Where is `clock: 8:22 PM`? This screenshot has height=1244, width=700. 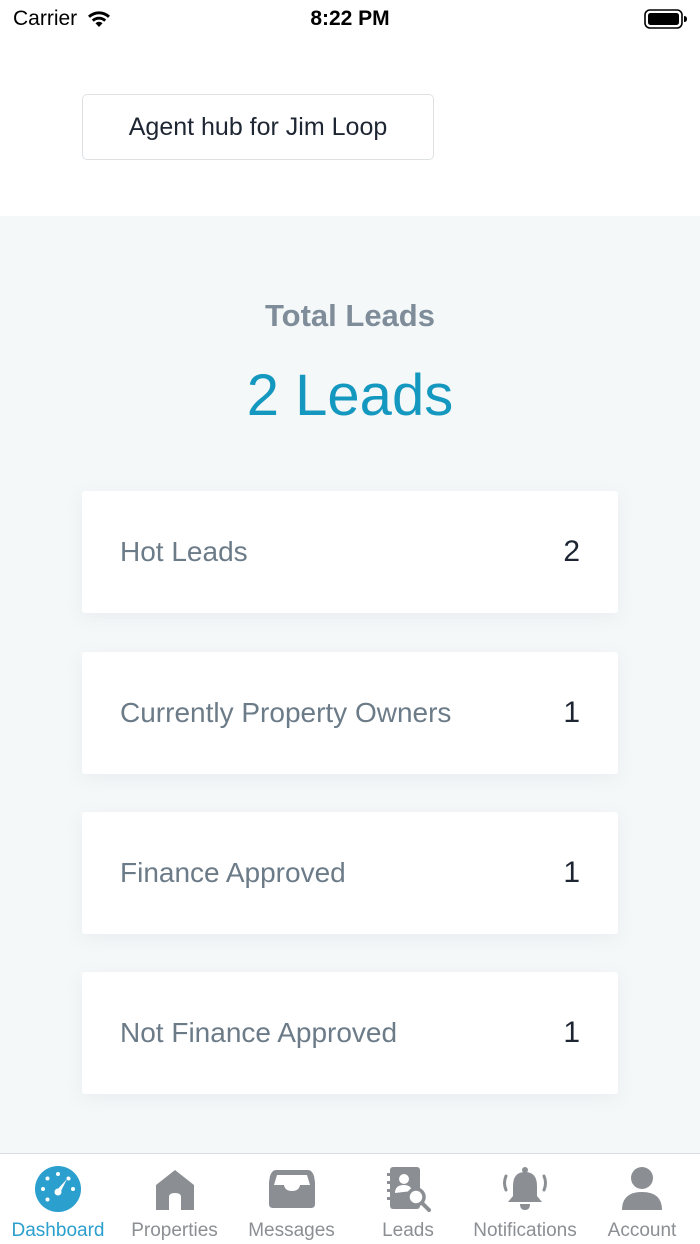 clock: 8:22 PM is located at coordinates (350, 18).